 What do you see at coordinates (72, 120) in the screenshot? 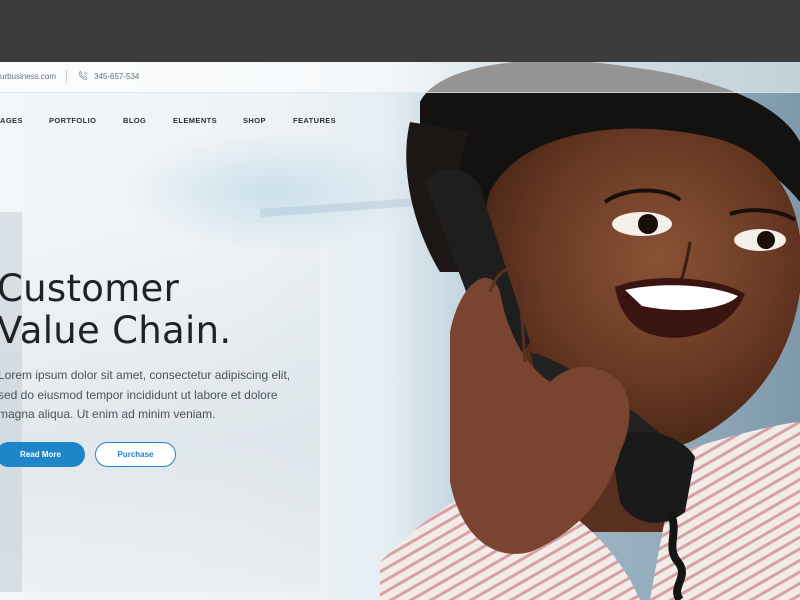
I see `nav-item-portfolio: PORTFOLIO` at bounding box center [72, 120].